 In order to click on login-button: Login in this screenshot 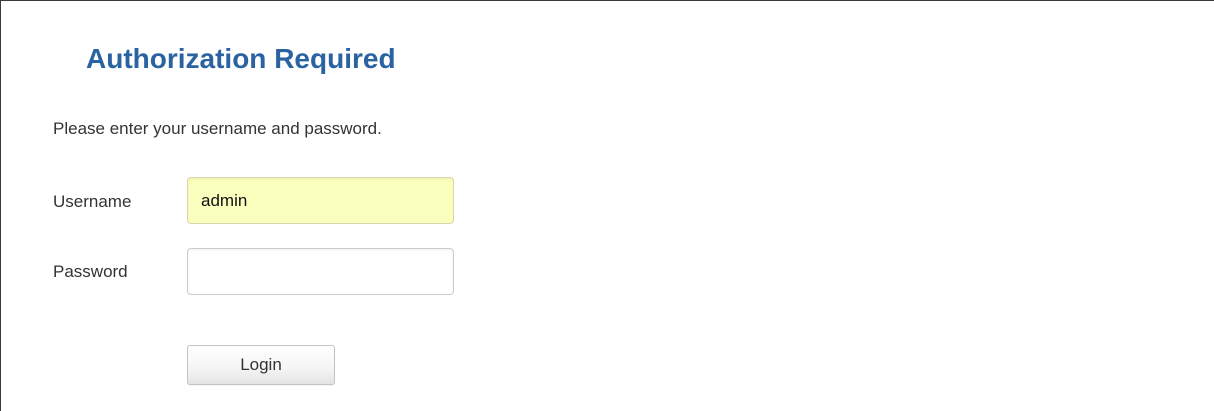, I will do `click(261, 365)`.